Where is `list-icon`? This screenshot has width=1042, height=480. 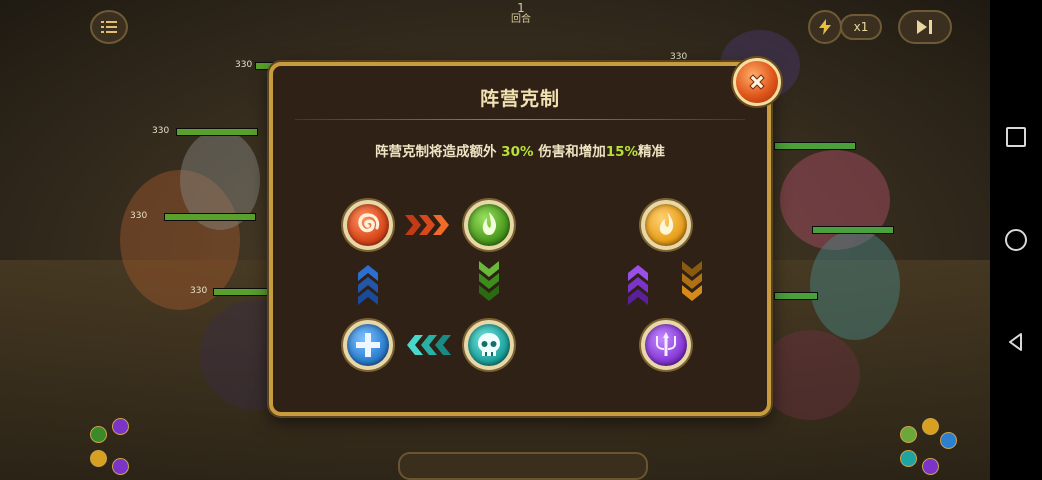
list-icon is located at coordinates (109, 27).